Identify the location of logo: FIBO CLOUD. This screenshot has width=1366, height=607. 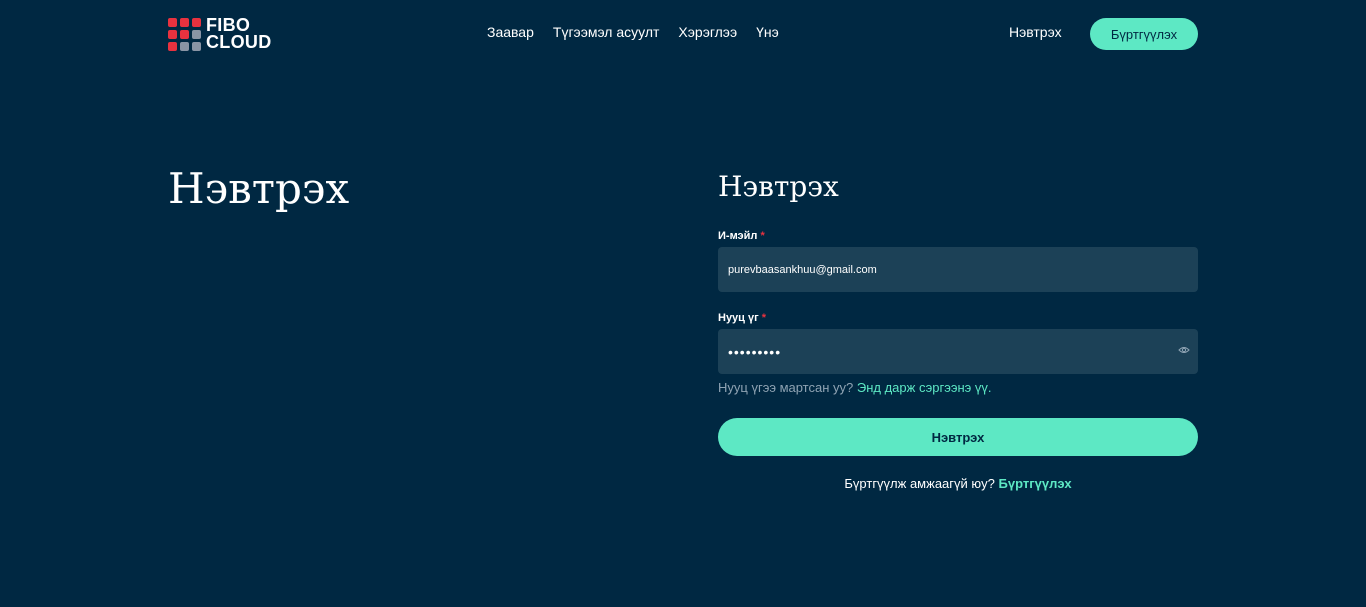
(220, 34).